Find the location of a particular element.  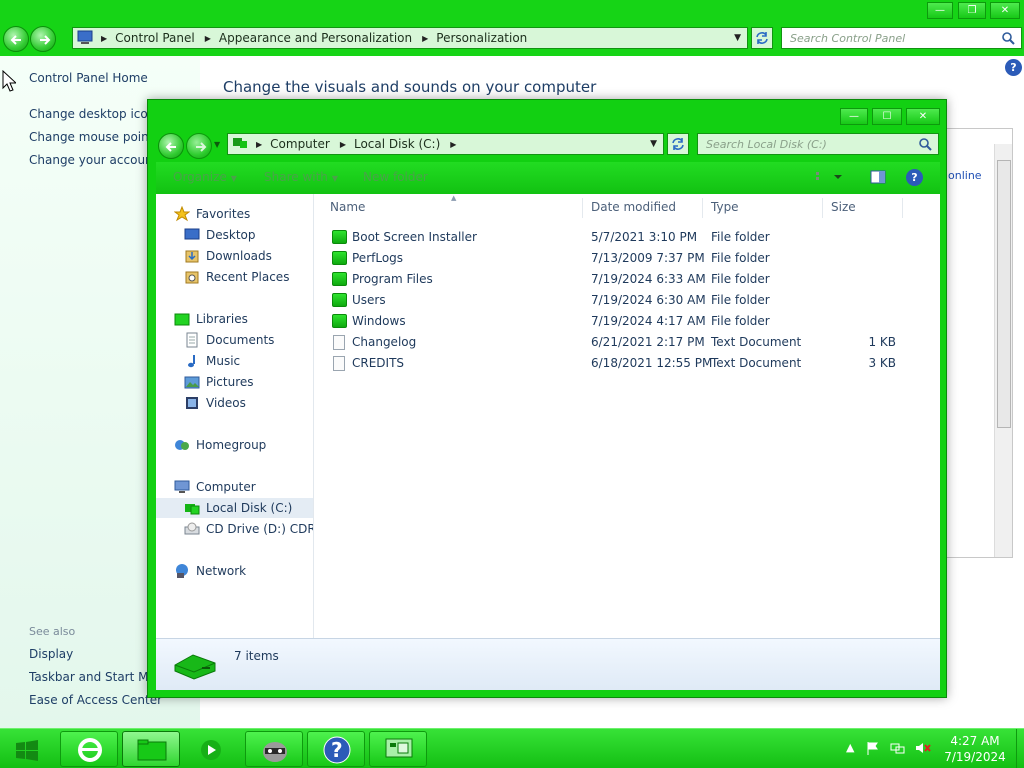

organize-button: Organize ▼ is located at coordinates (205, 177).